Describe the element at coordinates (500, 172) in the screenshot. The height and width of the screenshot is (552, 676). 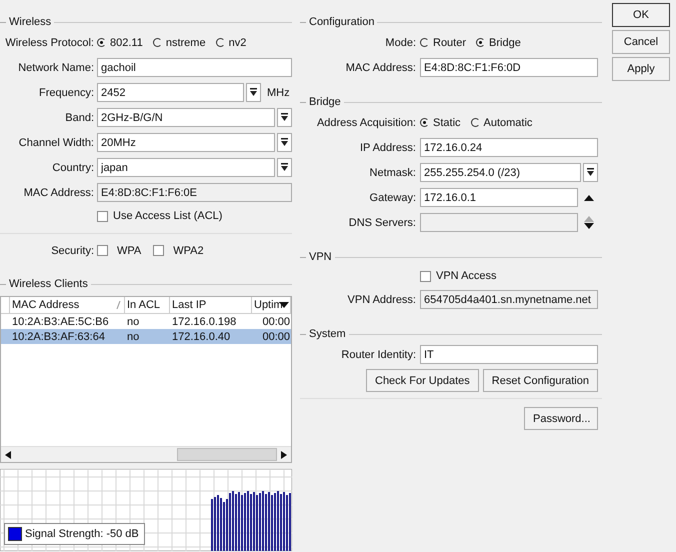
I see `input-field: 255.255.254.0 (/23)` at that location.